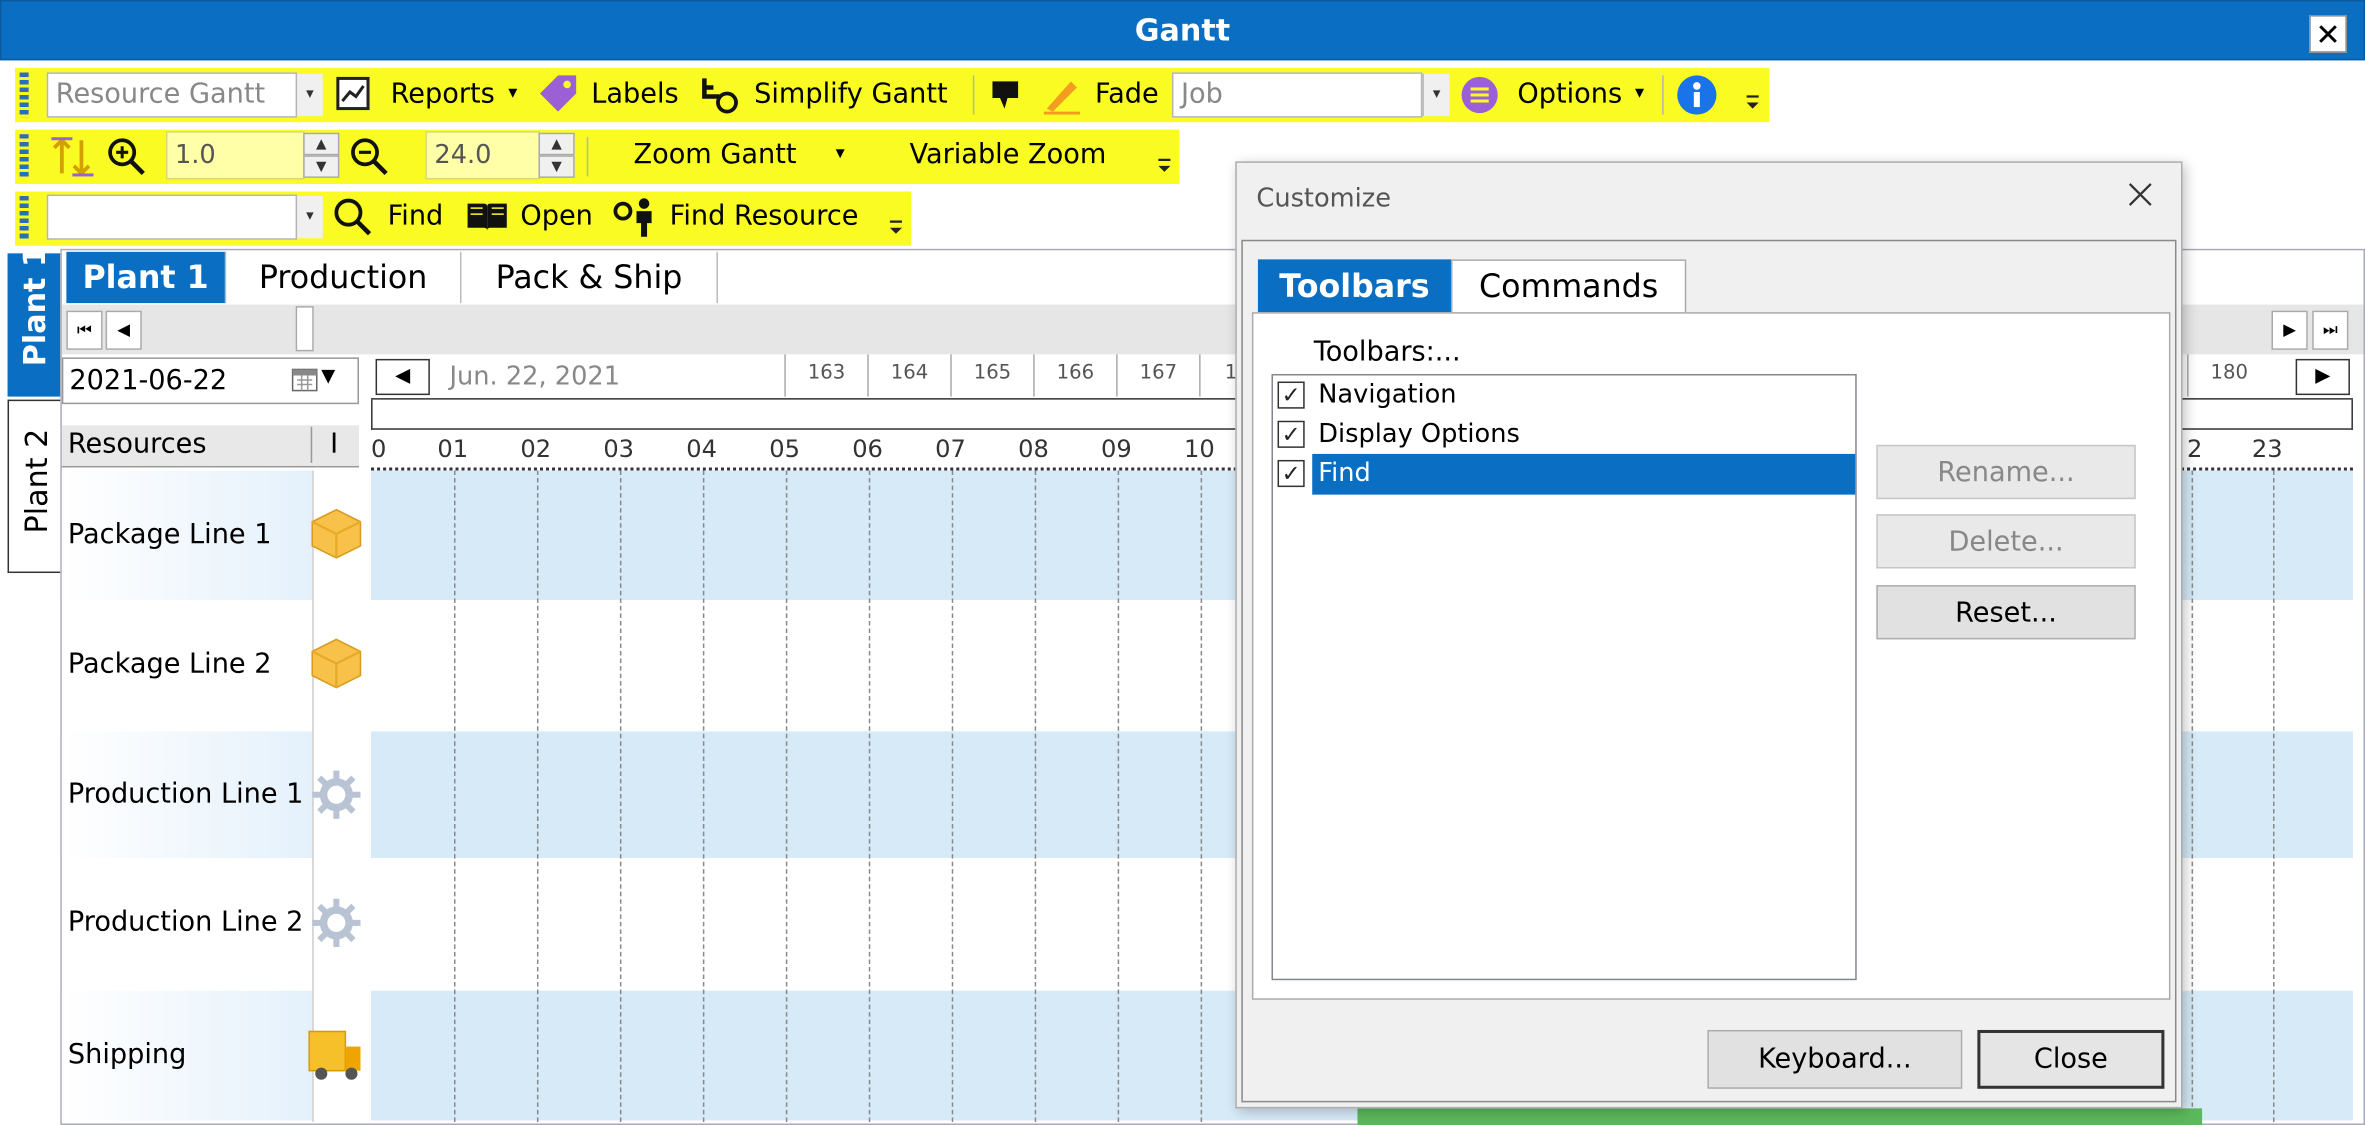 The image size is (2365, 1125). Describe the element at coordinates (146, 277) in the screenshot. I see `tab-plant-1: Plant 1` at that location.